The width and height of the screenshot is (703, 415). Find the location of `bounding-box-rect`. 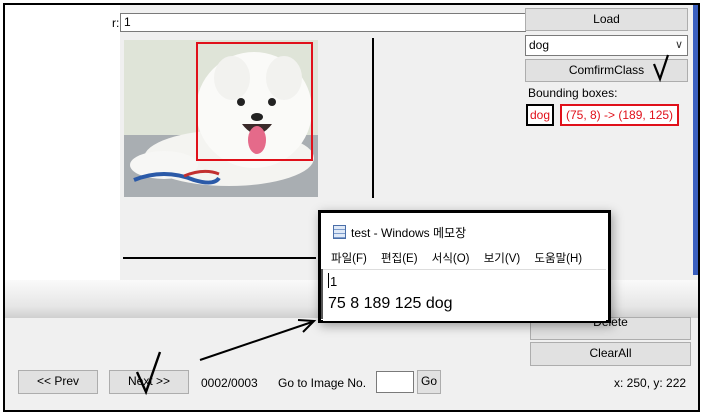

bounding-box-rect is located at coordinates (254, 101).